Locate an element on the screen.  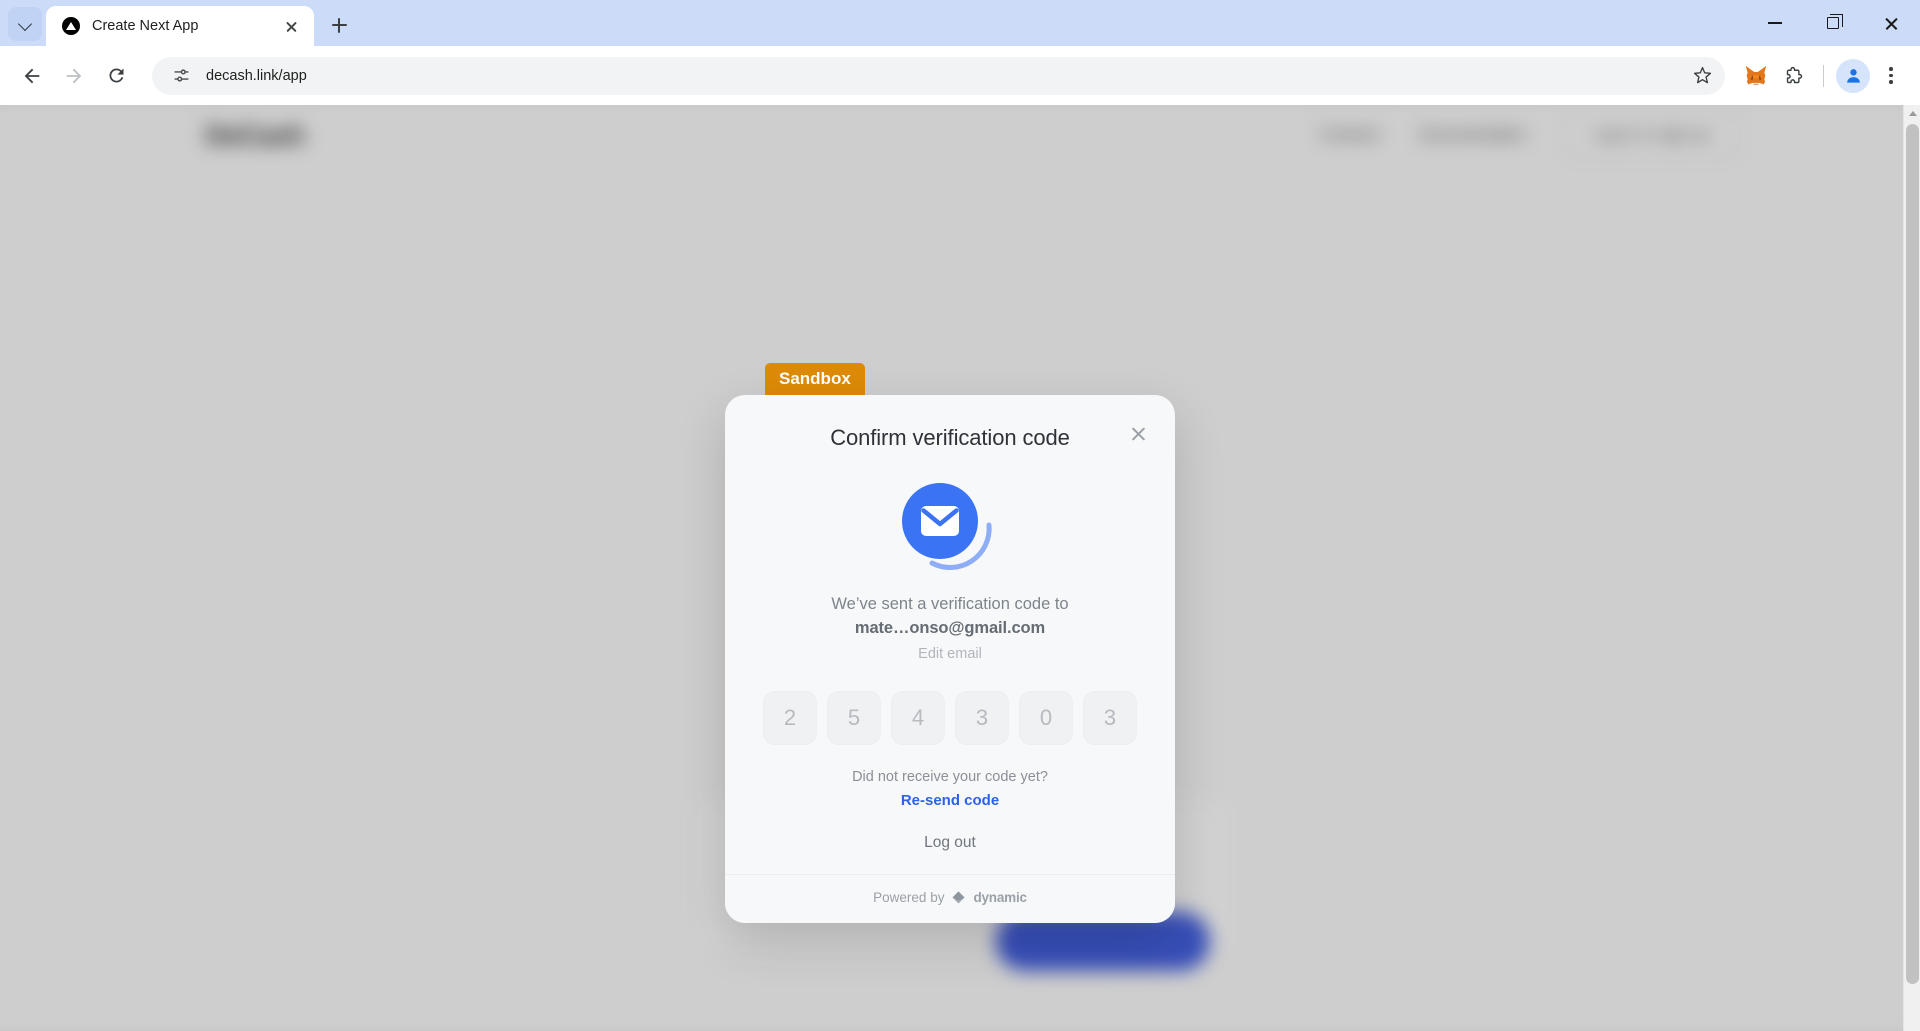
resend-hint: Did not receive your code yet? is located at coordinates (950, 777).